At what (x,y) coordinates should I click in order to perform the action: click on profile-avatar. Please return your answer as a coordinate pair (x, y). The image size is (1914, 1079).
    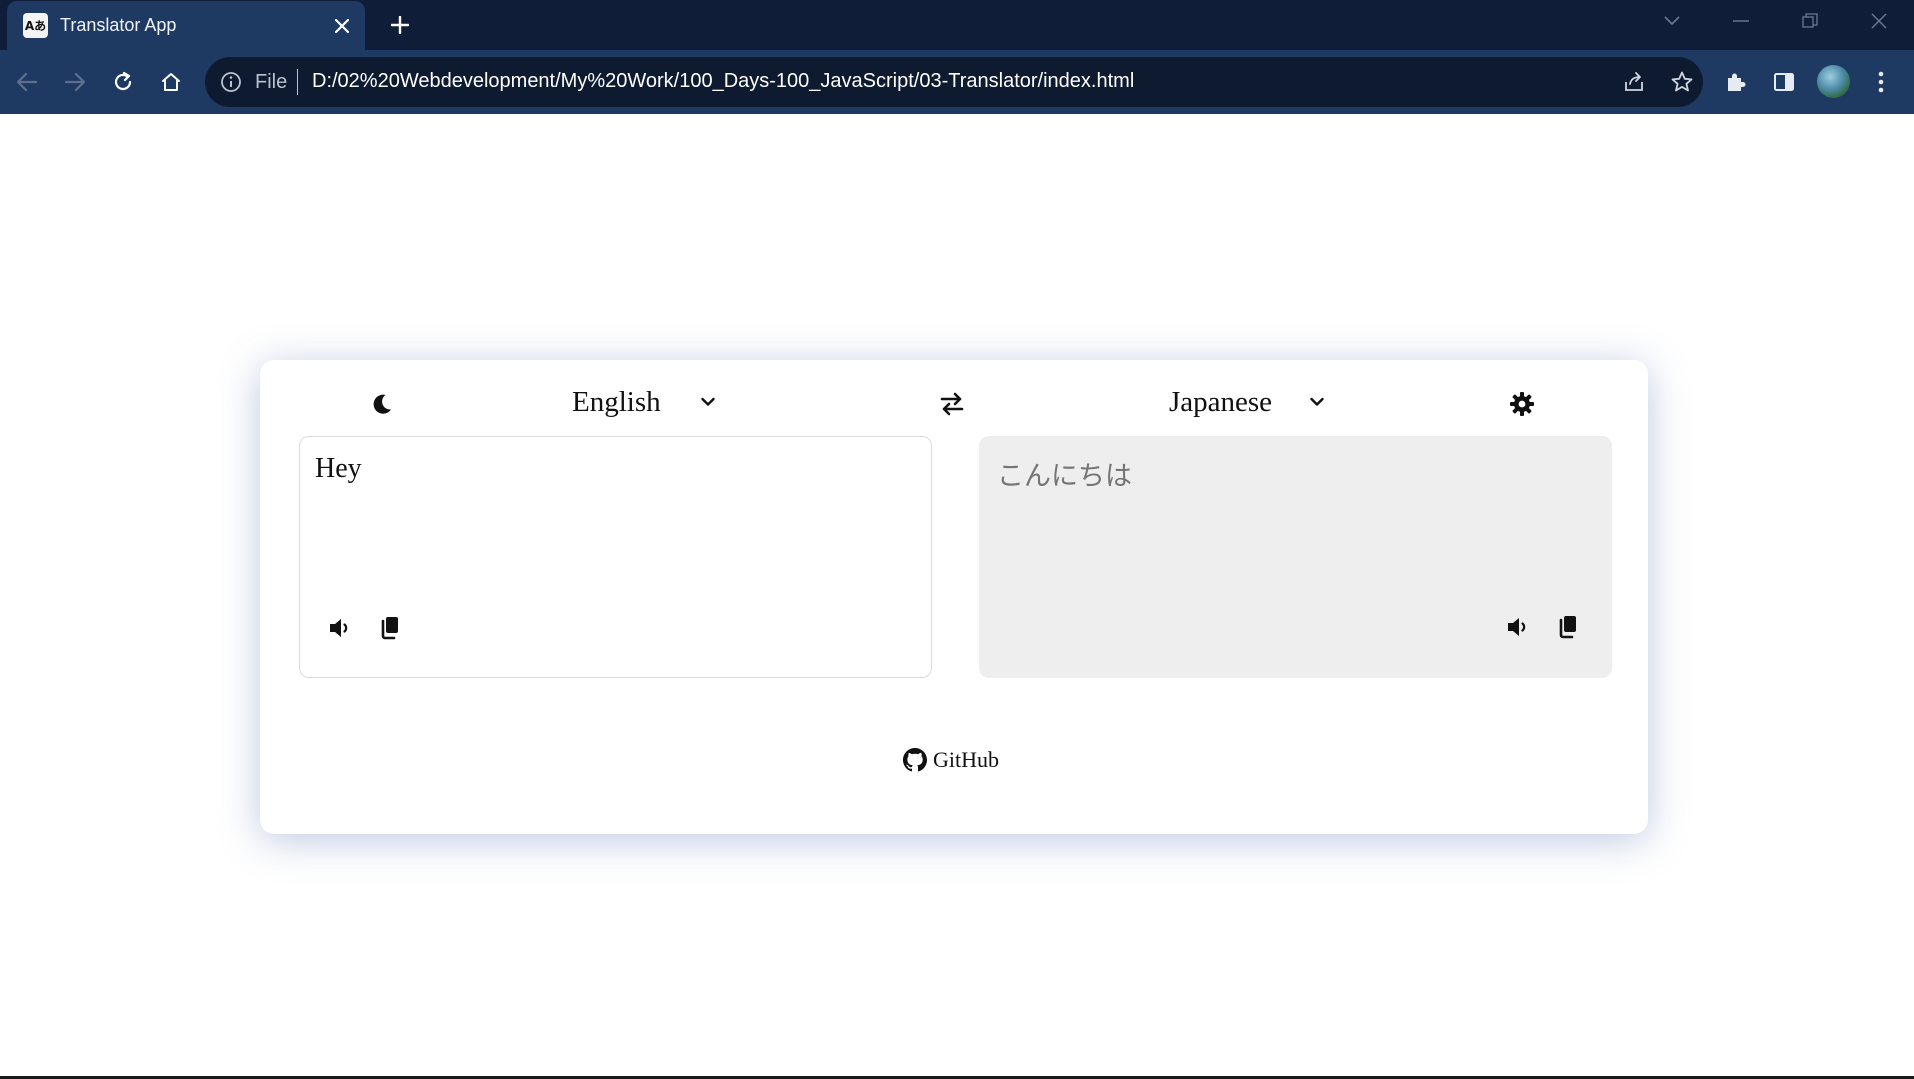
    Looking at the image, I should click on (1833, 81).